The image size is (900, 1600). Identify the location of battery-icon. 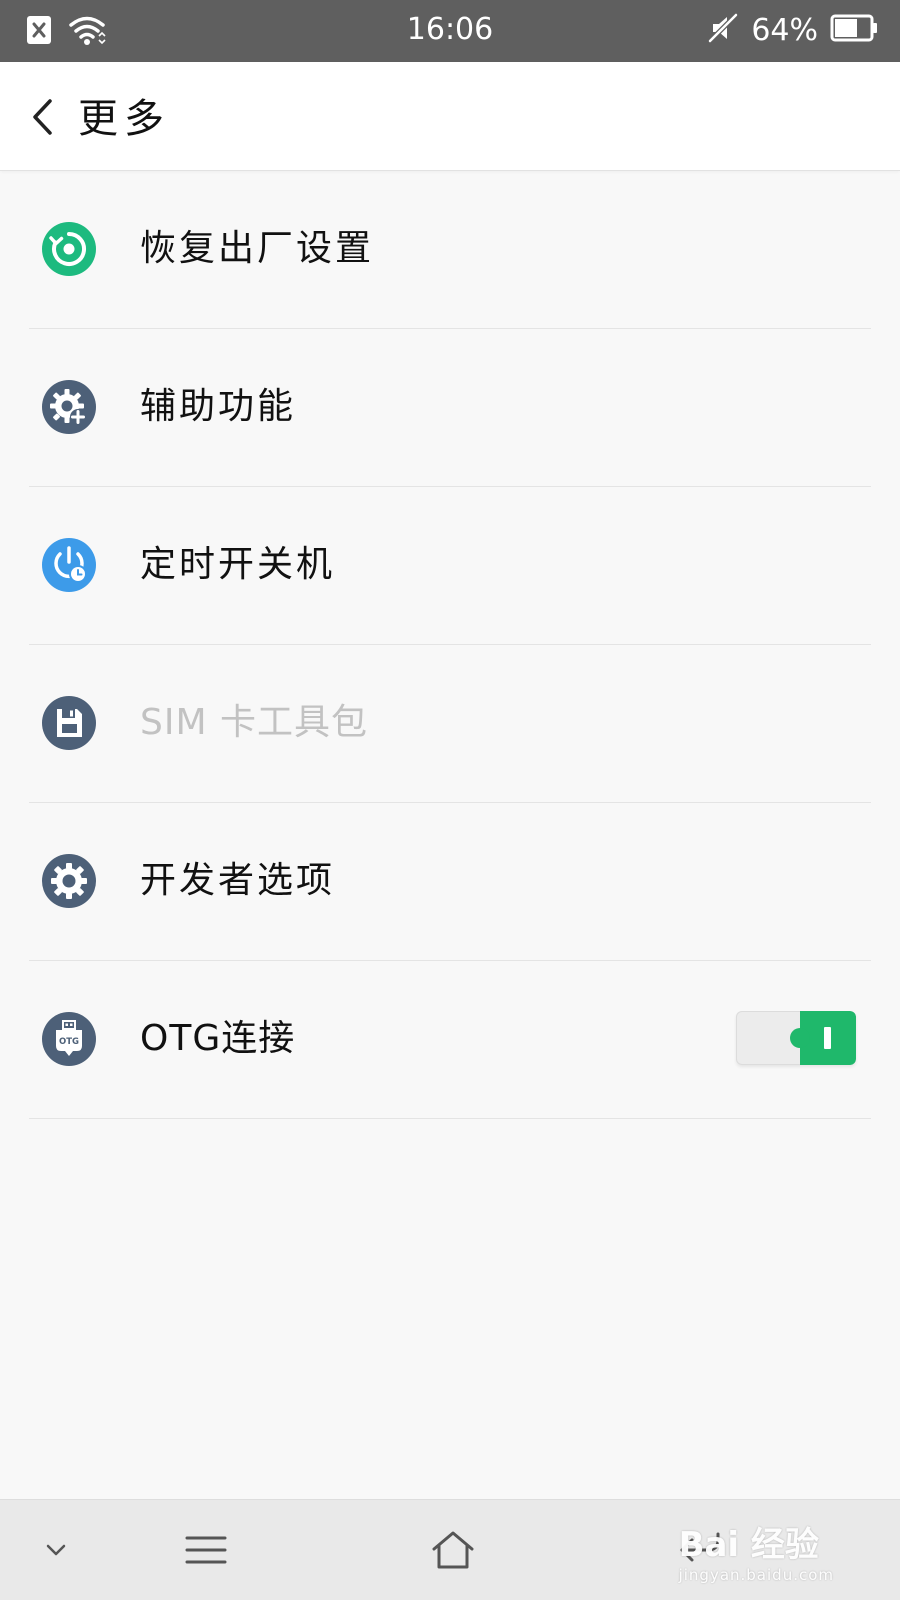
(854, 30).